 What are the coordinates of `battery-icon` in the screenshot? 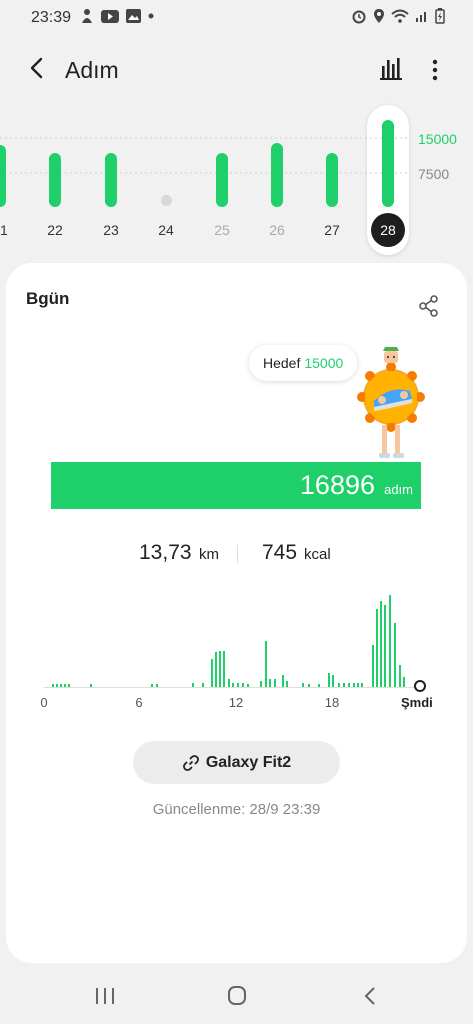 It's located at (440, 16).